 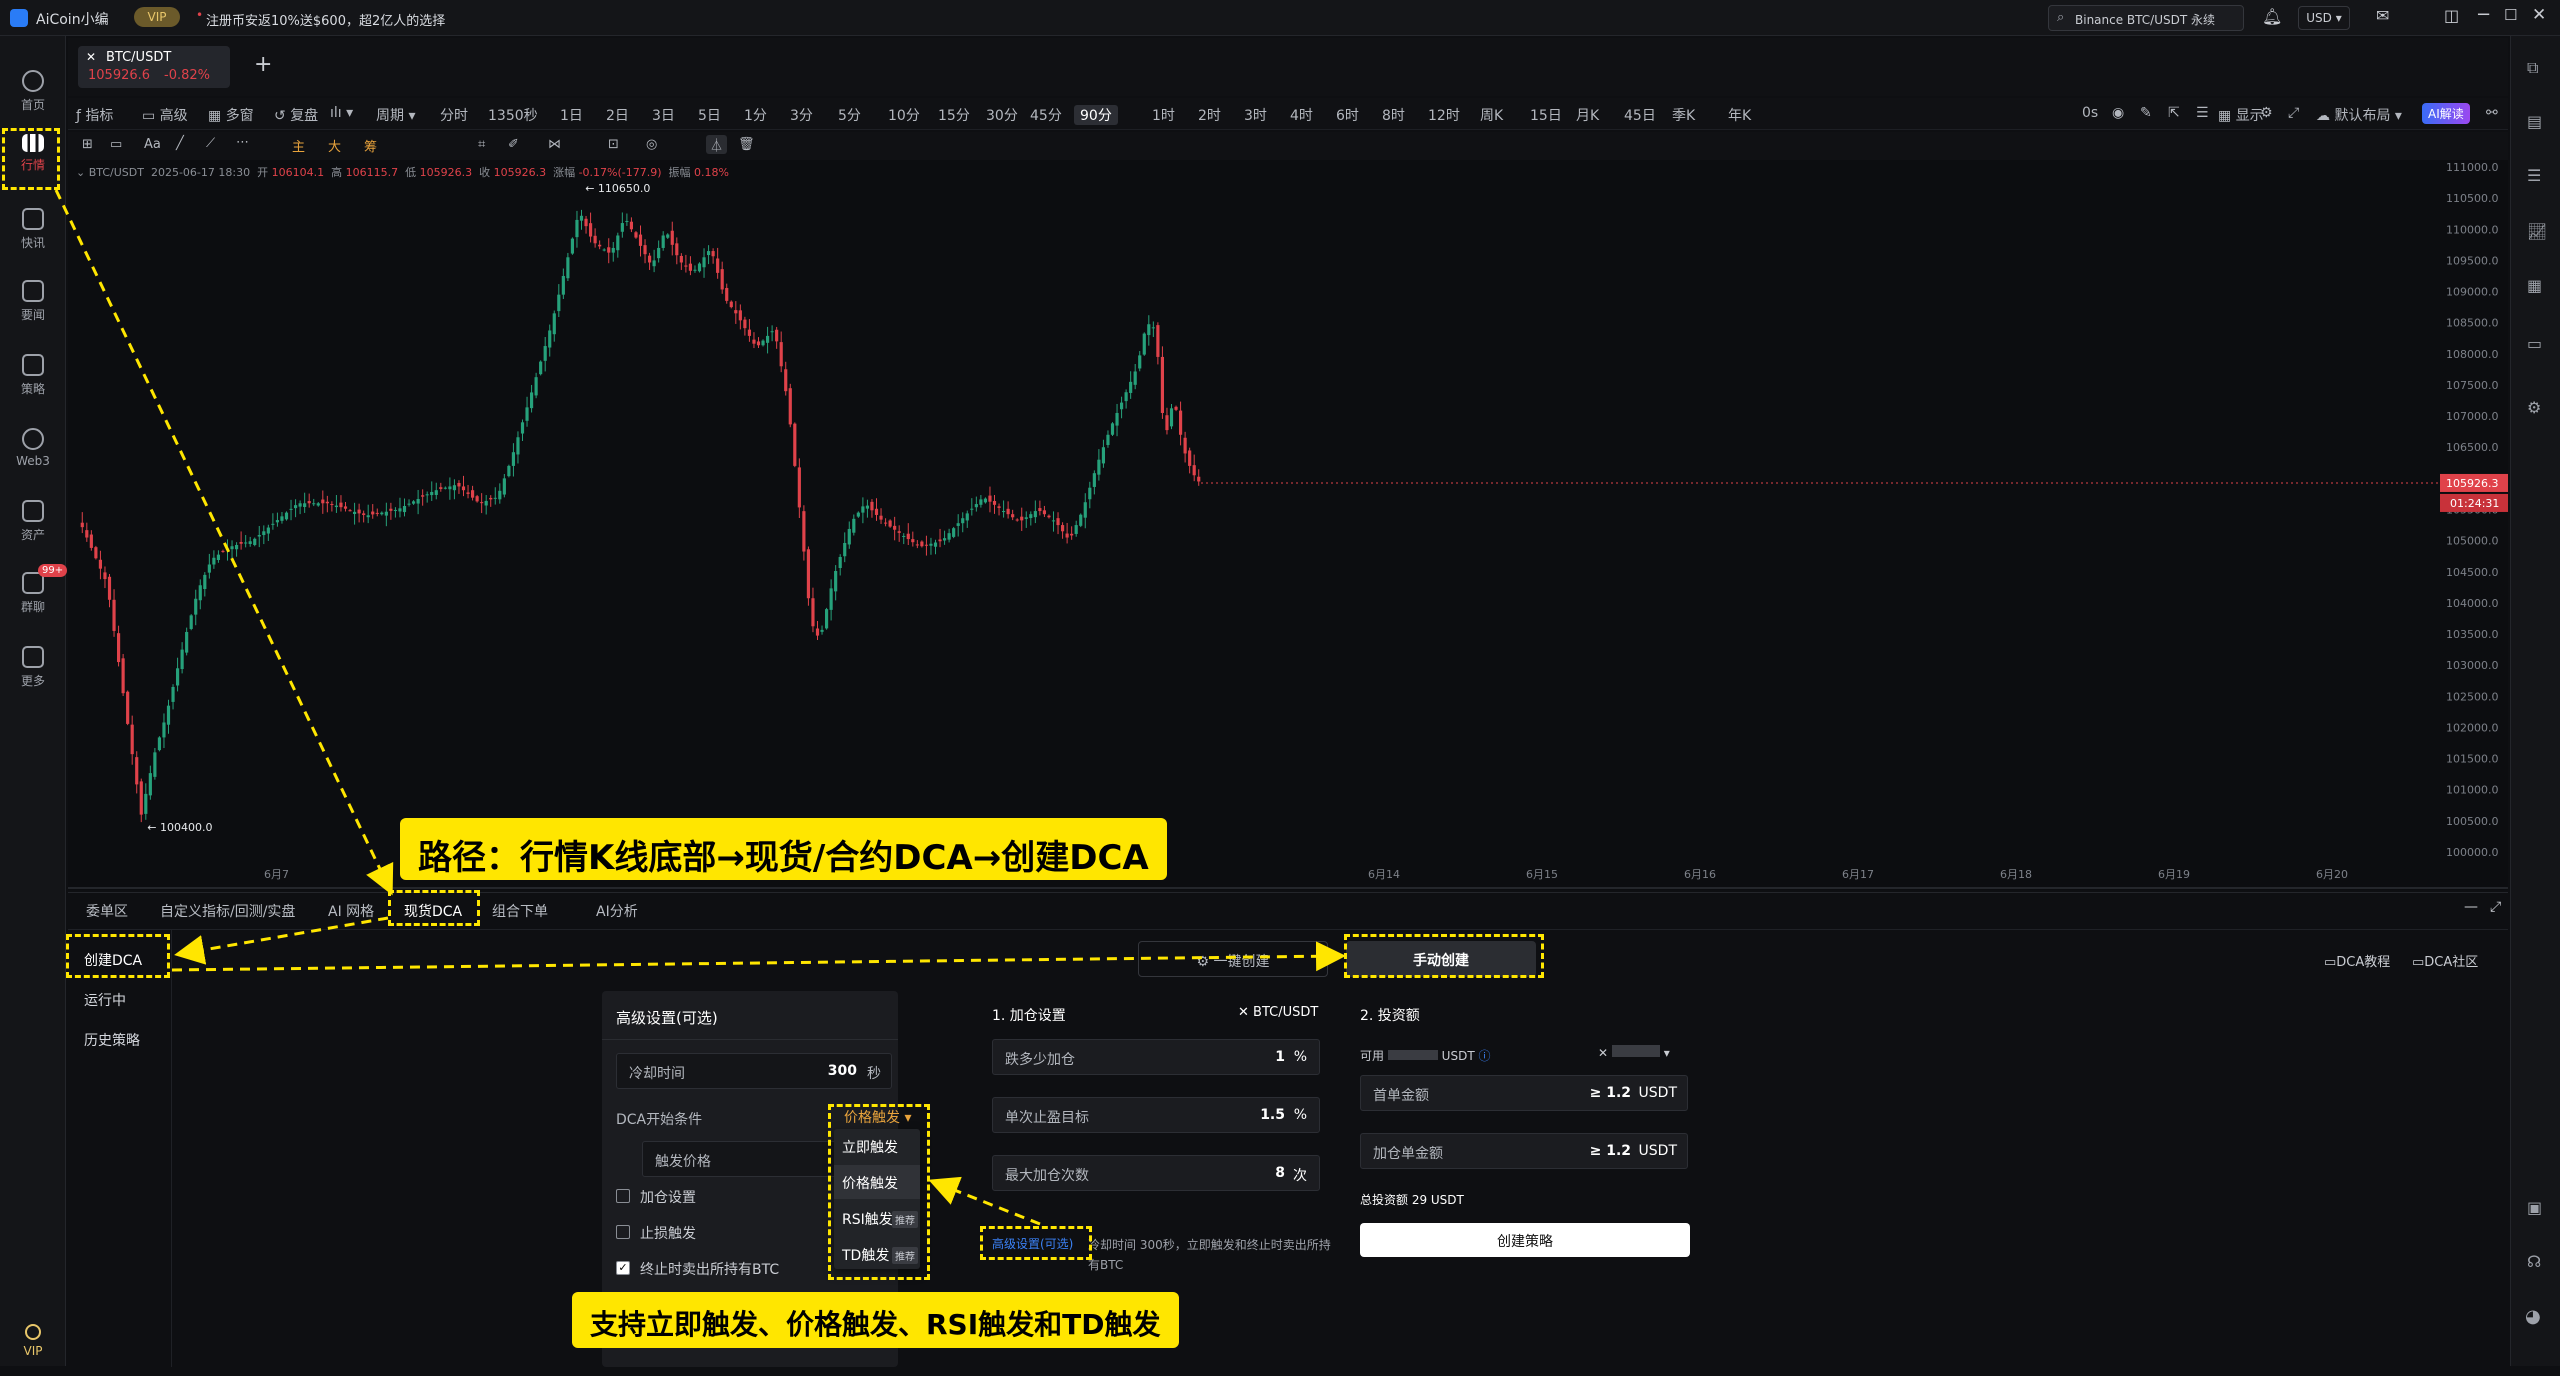 What do you see at coordinates (2266, 113) in the screenshot?
I see `gear-icon: ⚙` at bounding box center [2266, 113].